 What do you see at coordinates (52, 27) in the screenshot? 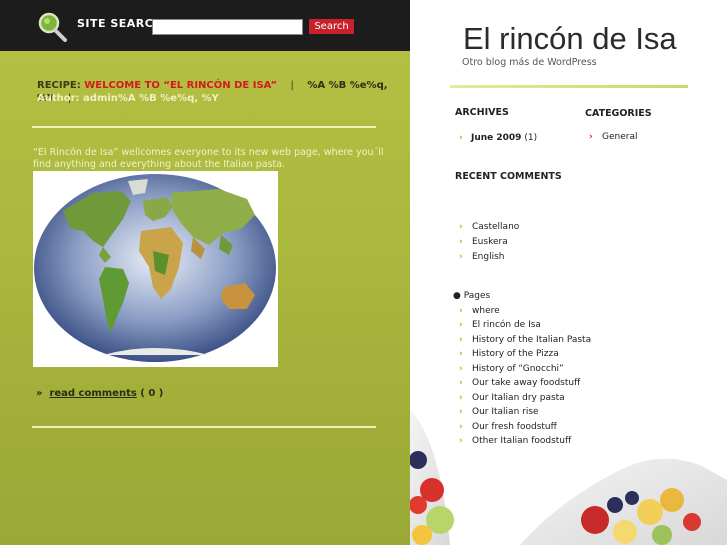
I see `magnifier-icon` at bounding box center [52, 27].